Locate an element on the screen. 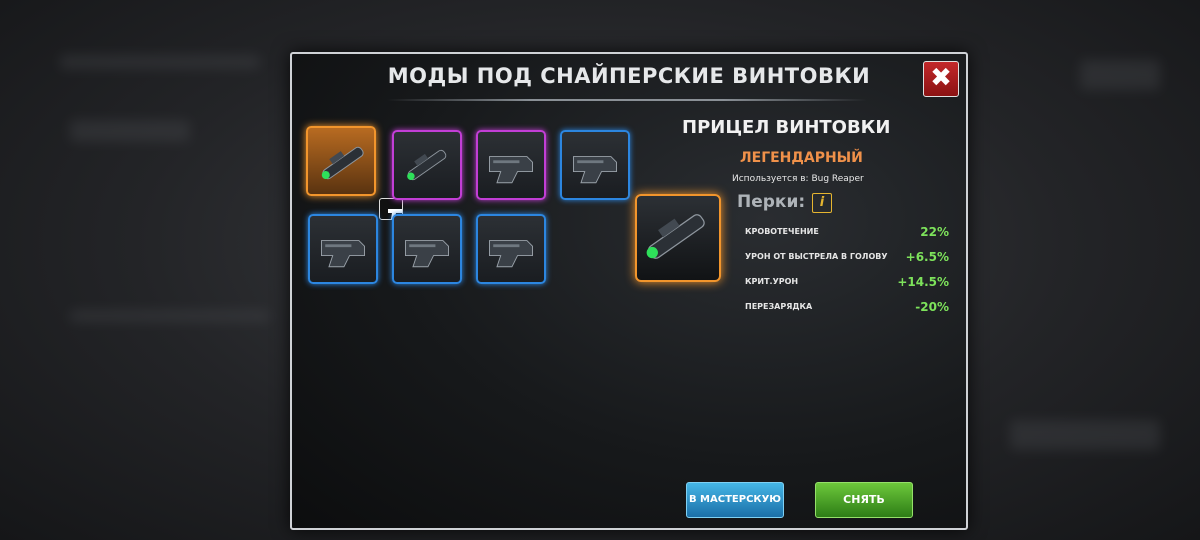 The height and width of the screenshot is (540, 1200). perk-row: ПЕРЕЗАРЯДКА -20% is located at coordinates (847, 308).